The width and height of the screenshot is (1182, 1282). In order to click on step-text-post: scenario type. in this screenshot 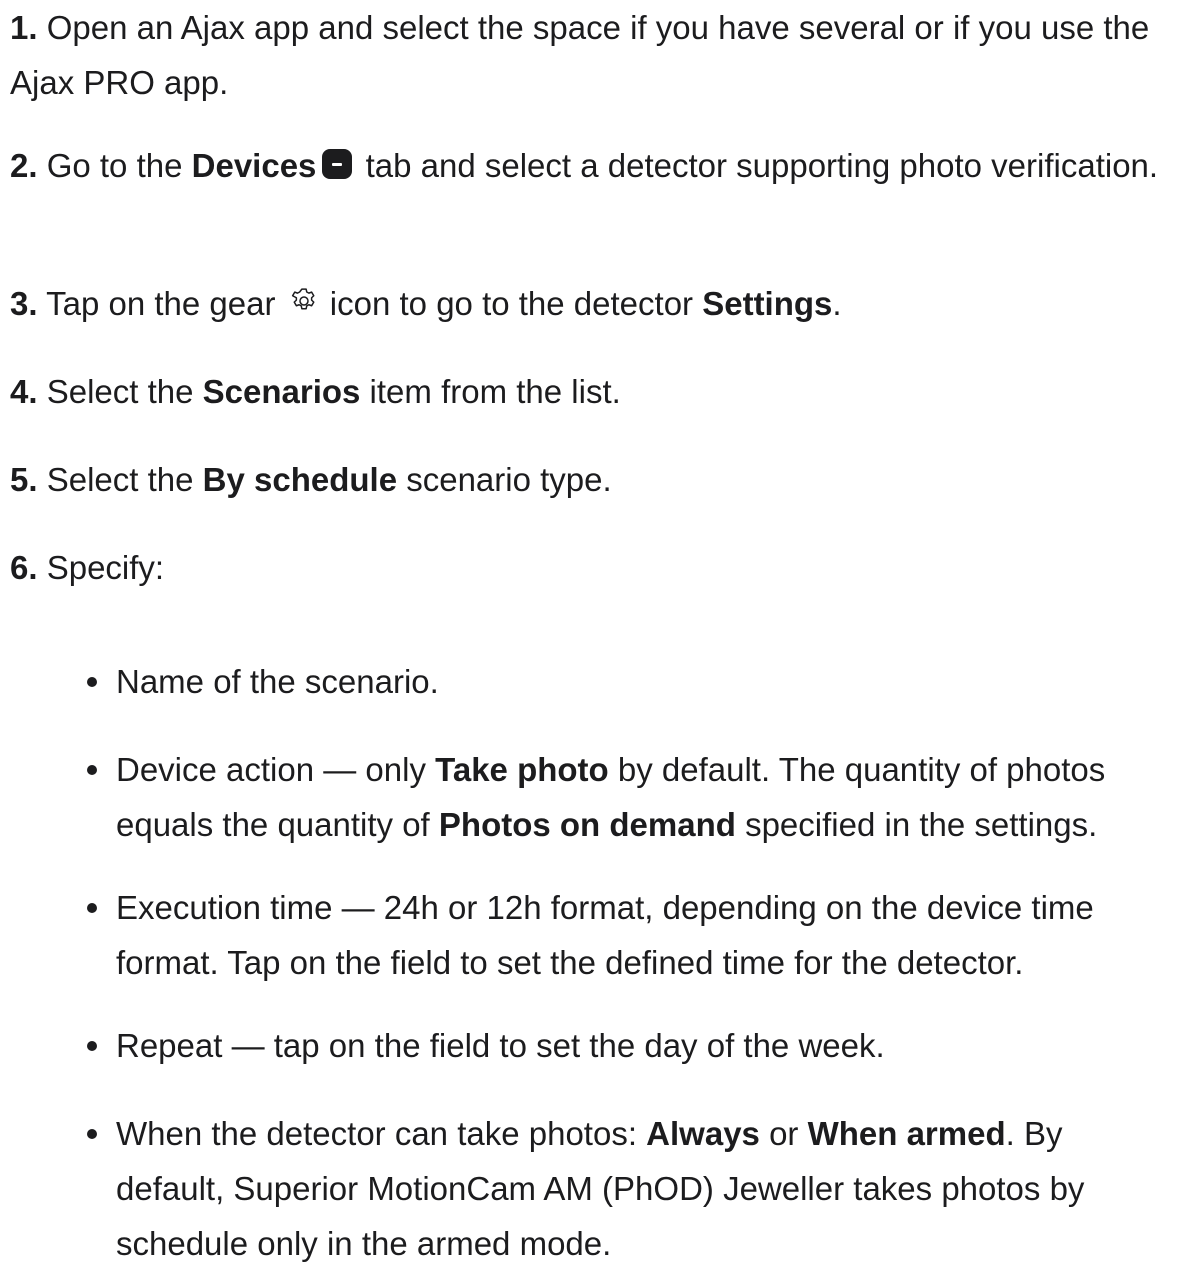, I will do `click(504, 479)`.